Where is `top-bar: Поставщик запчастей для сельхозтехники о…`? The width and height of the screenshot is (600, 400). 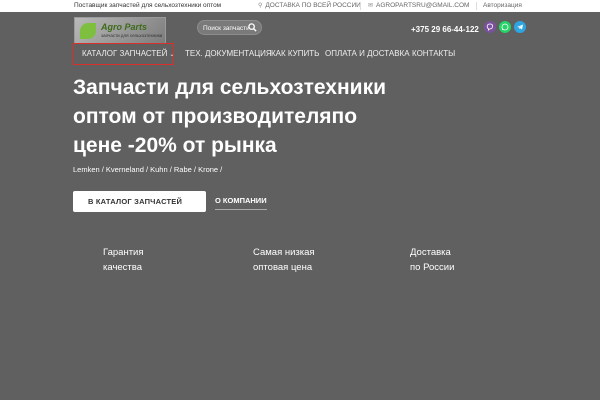 top-bar: Поставщик запчастей для сельхозтехники о… is located at coordinates (300, 6).